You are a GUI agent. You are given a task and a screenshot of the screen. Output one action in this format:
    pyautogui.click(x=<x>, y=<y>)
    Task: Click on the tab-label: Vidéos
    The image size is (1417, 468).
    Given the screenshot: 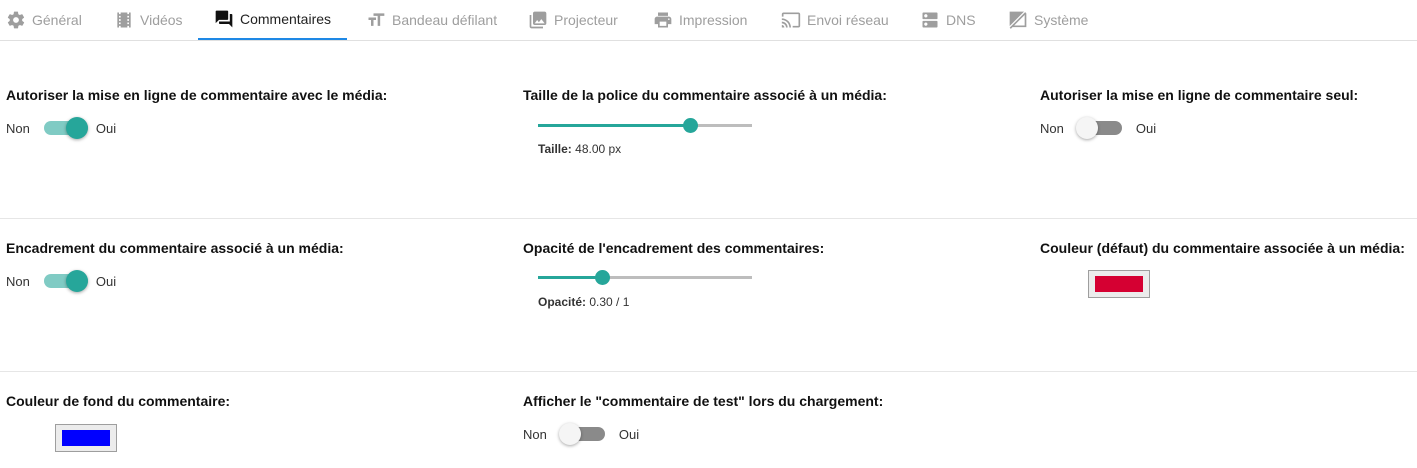 What is the action you would take?
    pyautogui.click(x=161, y=20)
    